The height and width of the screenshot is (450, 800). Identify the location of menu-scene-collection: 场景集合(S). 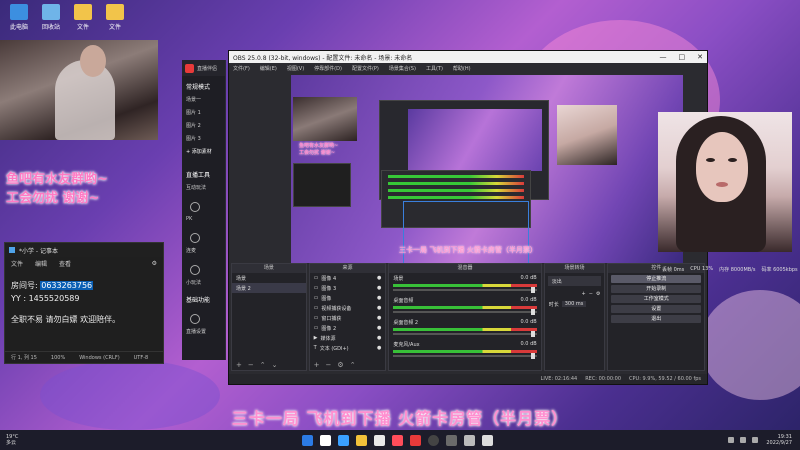
(402, 68).